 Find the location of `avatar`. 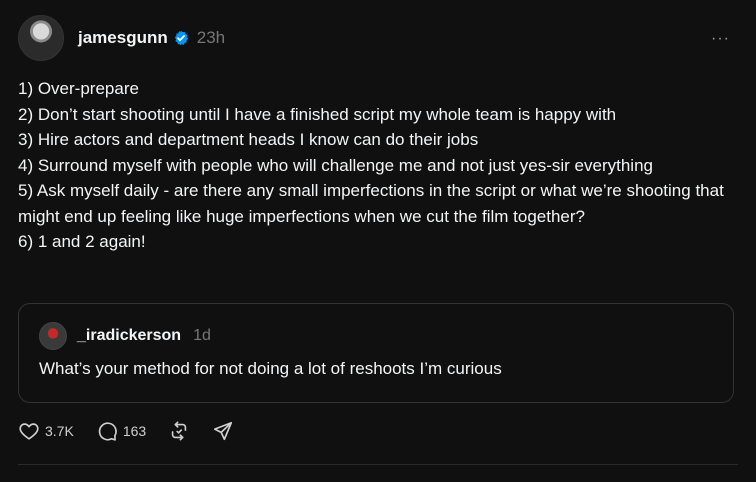

avatar is located at coordinates (41, 38).